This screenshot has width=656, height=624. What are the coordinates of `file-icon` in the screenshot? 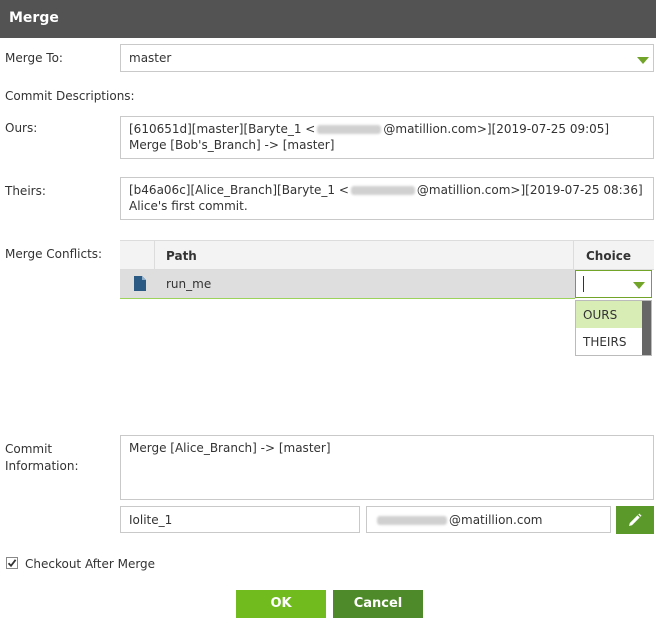 It's located at (140, 283).